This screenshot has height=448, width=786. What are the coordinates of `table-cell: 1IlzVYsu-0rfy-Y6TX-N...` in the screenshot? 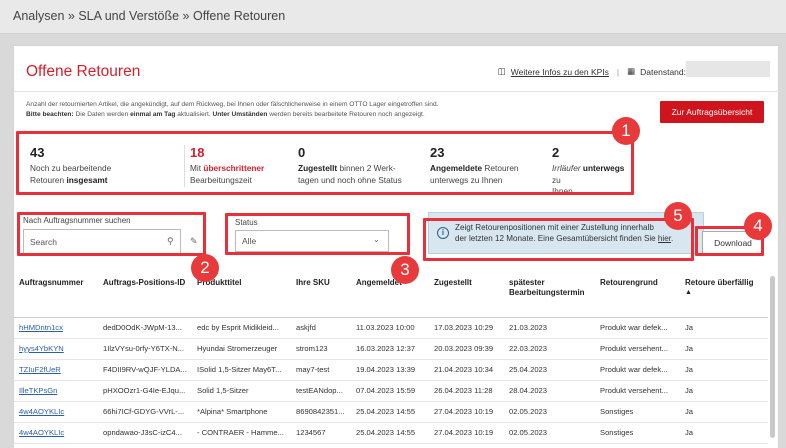 It's located at (145, 349).